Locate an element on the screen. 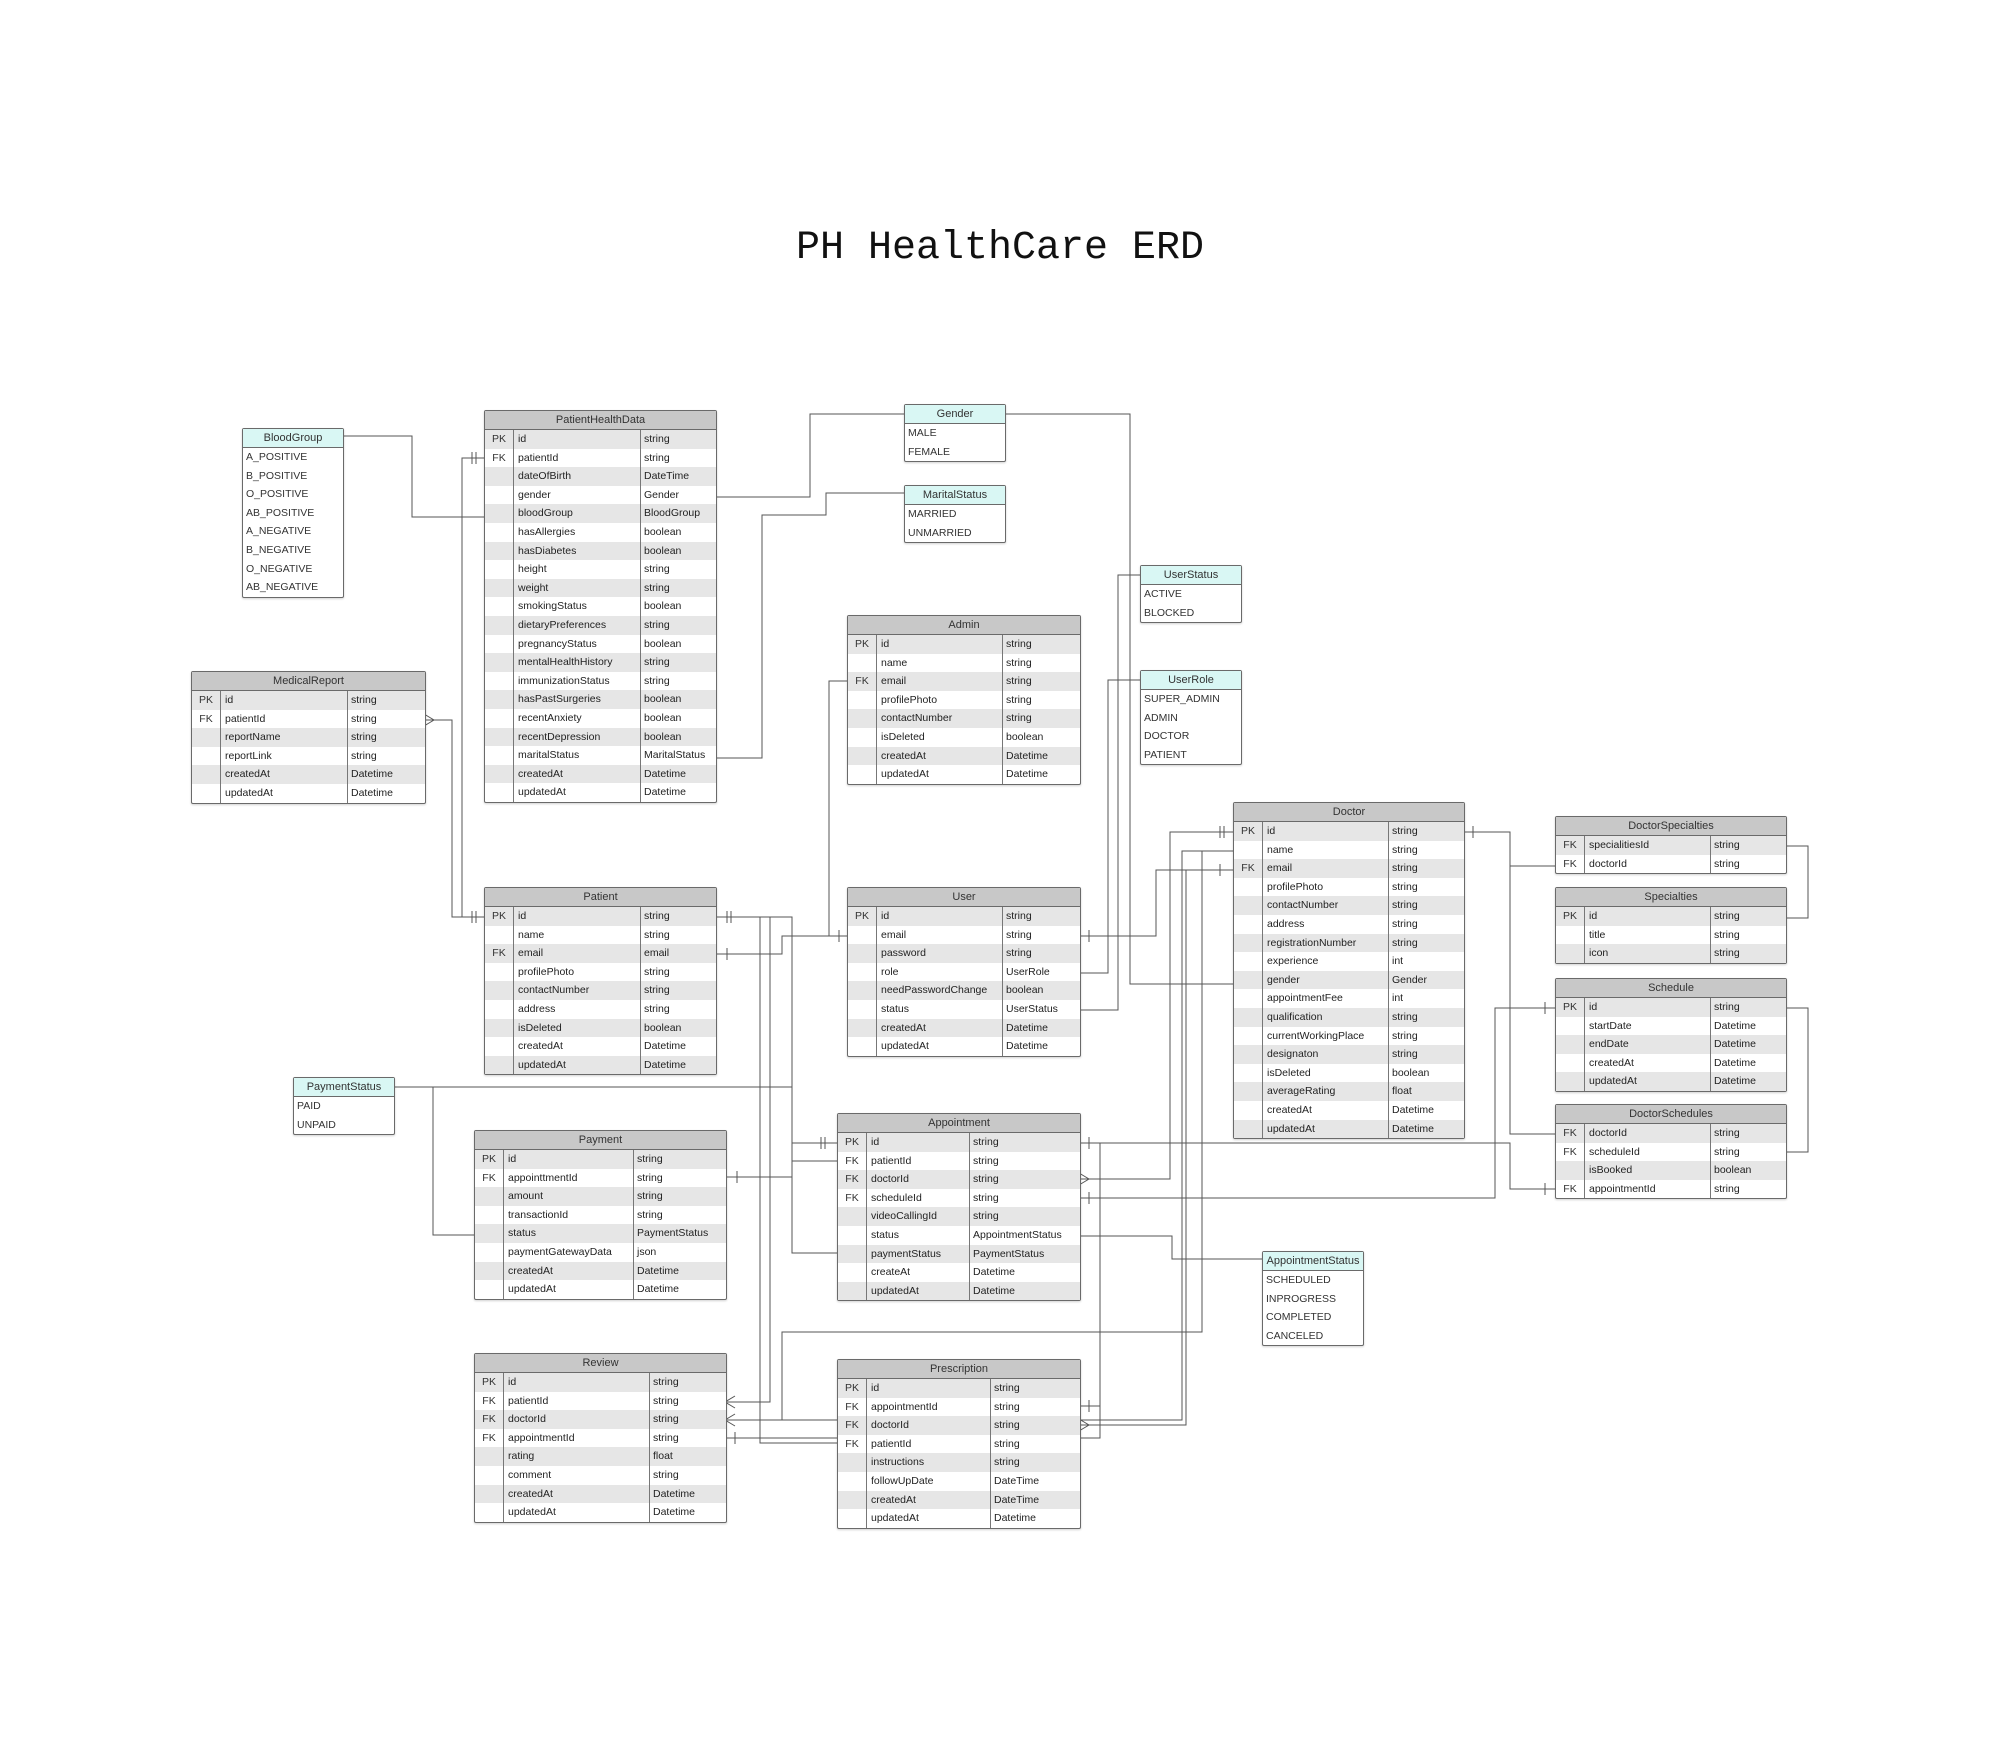 The width and height of the screenshot is (2000, 1750). field-row: FK scheduleId string is located at coordinates (1671, 1152).